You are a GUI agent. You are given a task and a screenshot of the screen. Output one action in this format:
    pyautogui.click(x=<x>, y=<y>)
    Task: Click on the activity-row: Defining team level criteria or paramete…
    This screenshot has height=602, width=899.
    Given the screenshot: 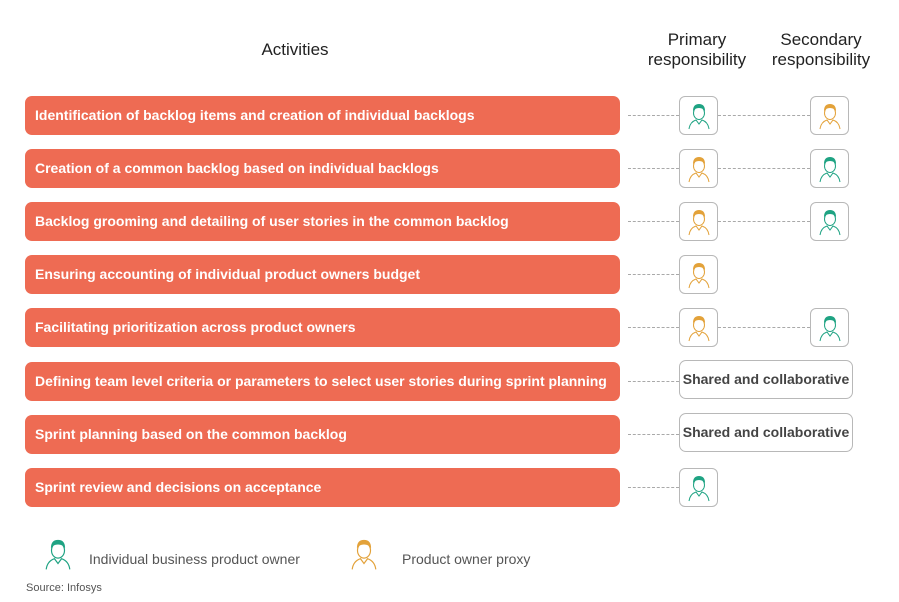 What is the action you would take?
    pyautogui.click(x=323, y=381)
    